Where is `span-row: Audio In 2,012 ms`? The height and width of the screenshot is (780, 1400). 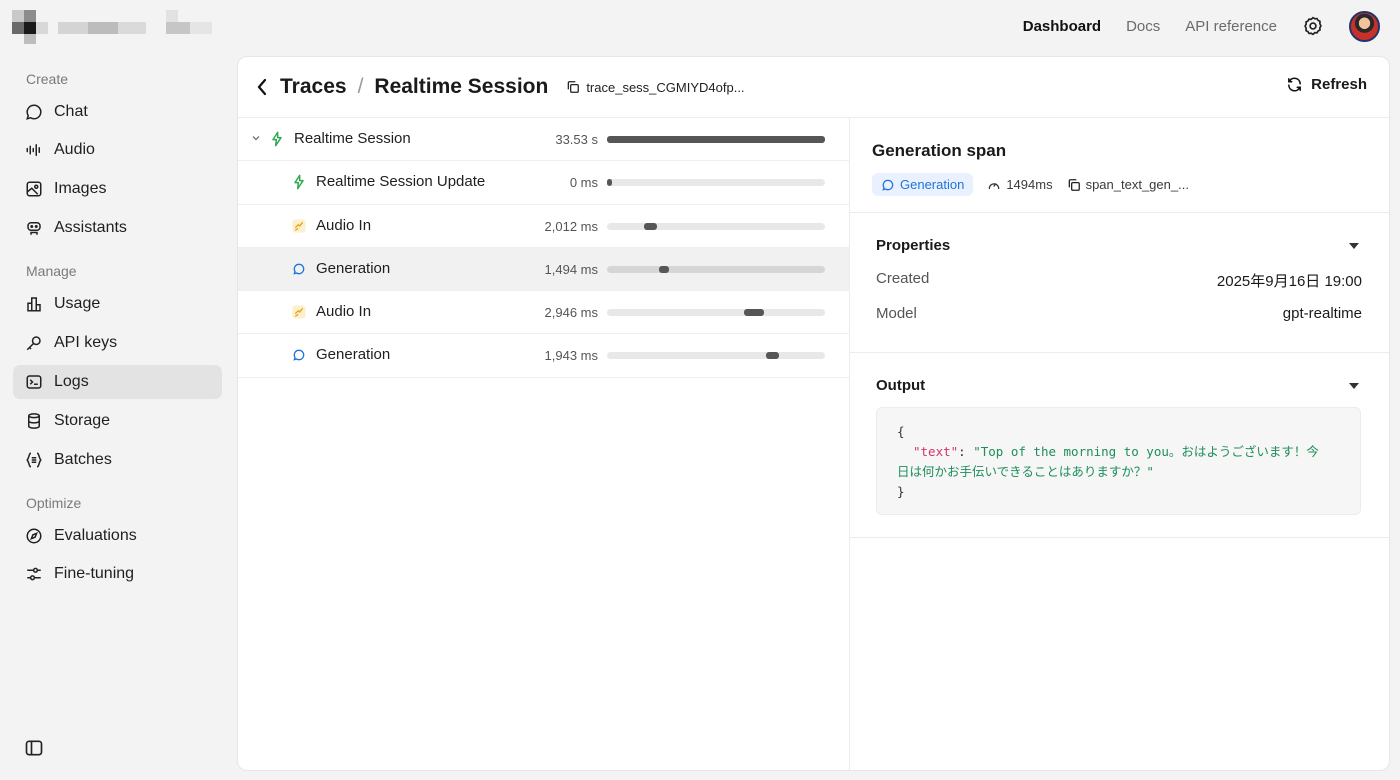
span-row: Audio In 2,012 ms is located at coordinates (543, 226).